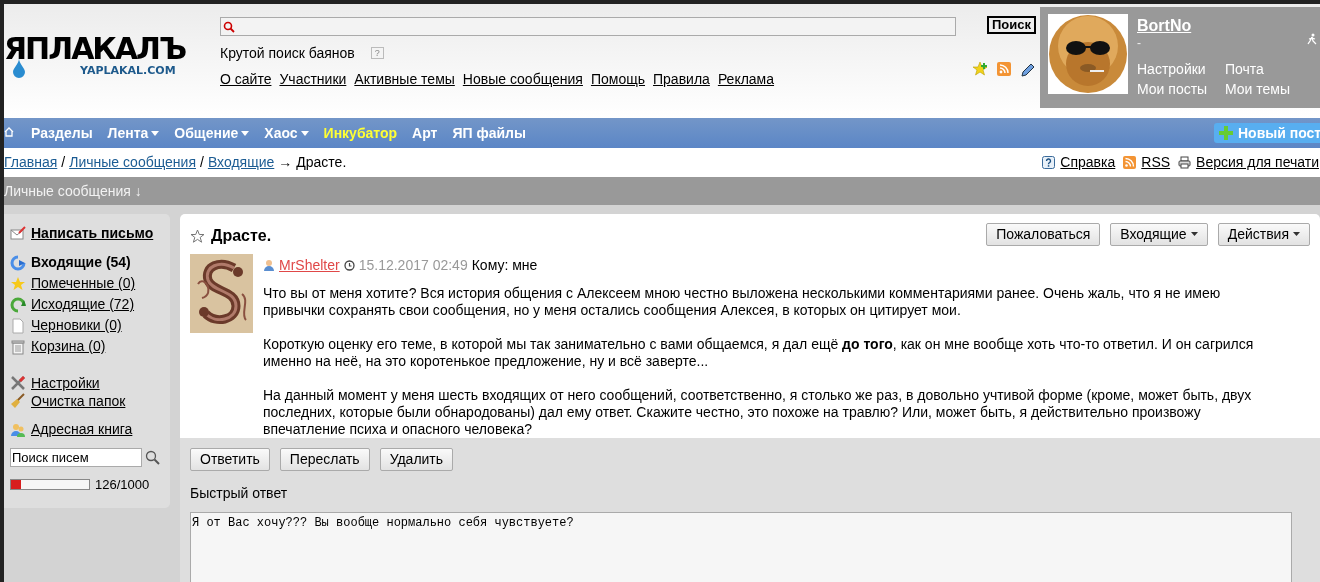 This screenshot has width=1320, height=582. Describe the element at coordinates (76, 457) in the screenshot. I see `mail-search-field: Поиск писем` at that location.